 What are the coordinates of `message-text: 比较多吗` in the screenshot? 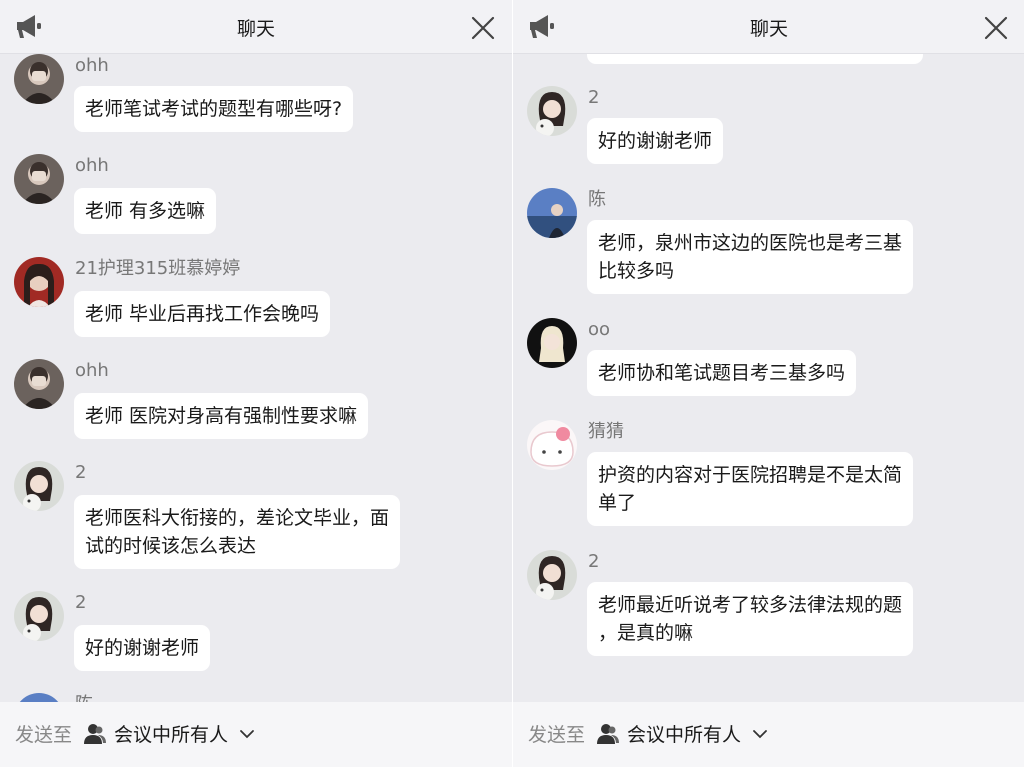 It's located at (636, 271).